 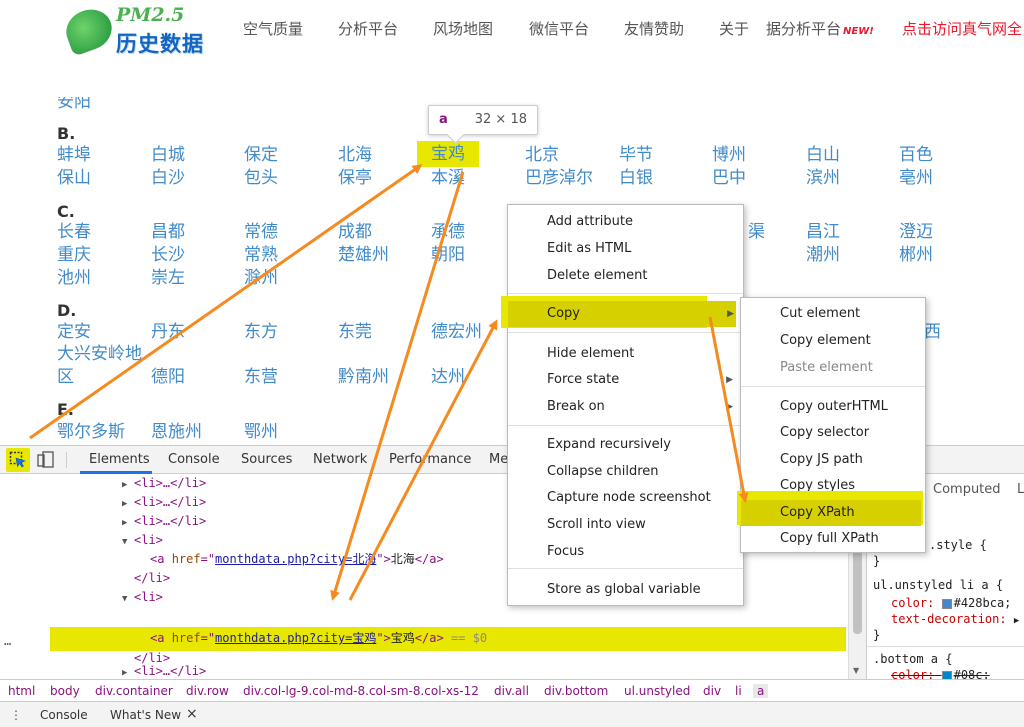 What do you see at coordinates (295, 559) in the screenshot?
I see `href-link: monthdata.php?city=北海` at bounding box center [295, 559].